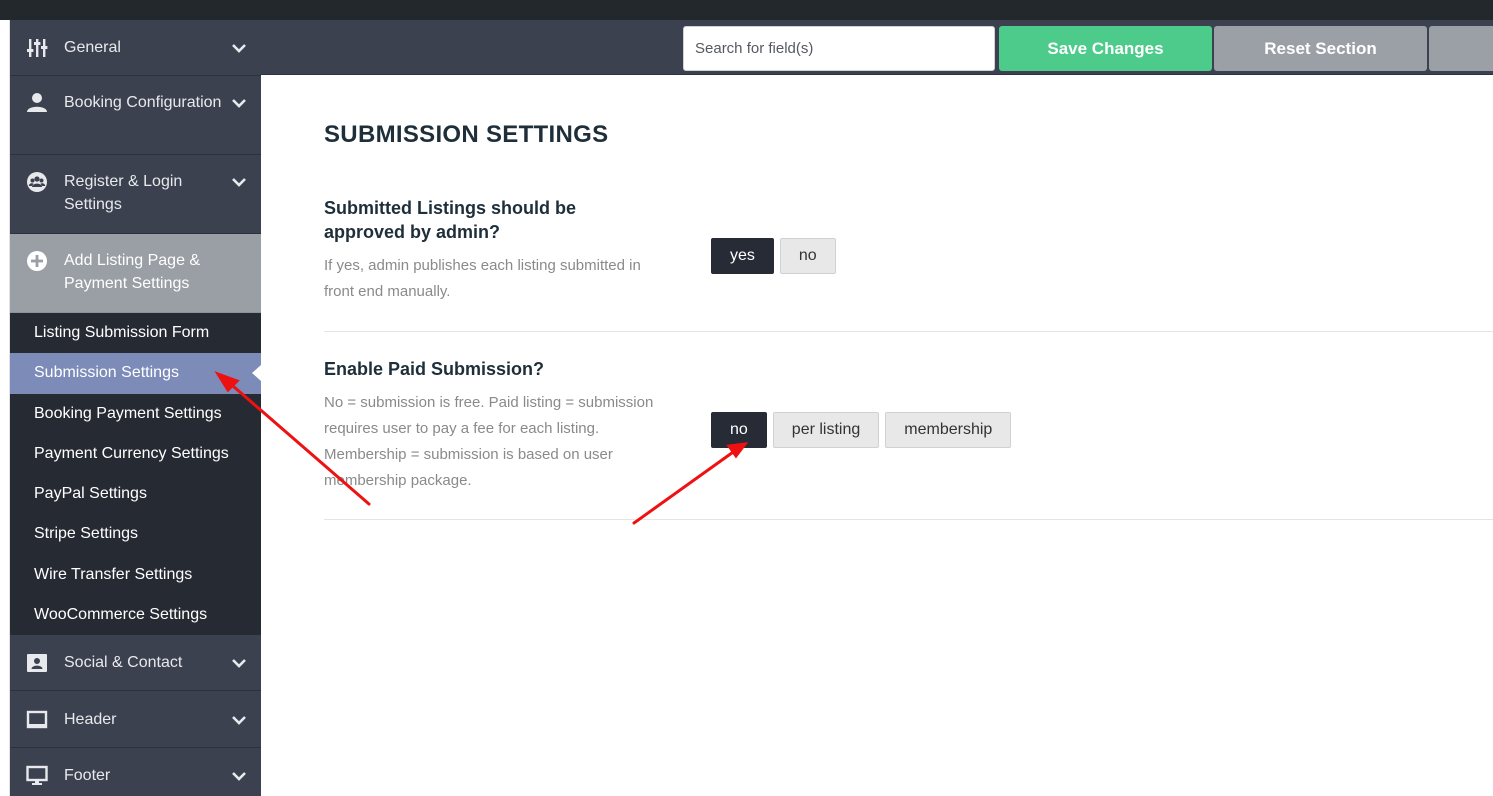  I want to click on submenu-wire-transfer-settings: Wire Transfer Settings, so click(135, 575).